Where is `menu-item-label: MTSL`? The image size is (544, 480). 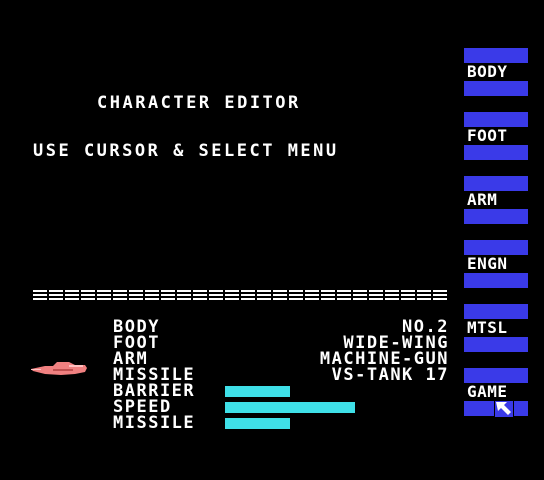 menu-item-label: MTSL is located at coordinates (487, 327).